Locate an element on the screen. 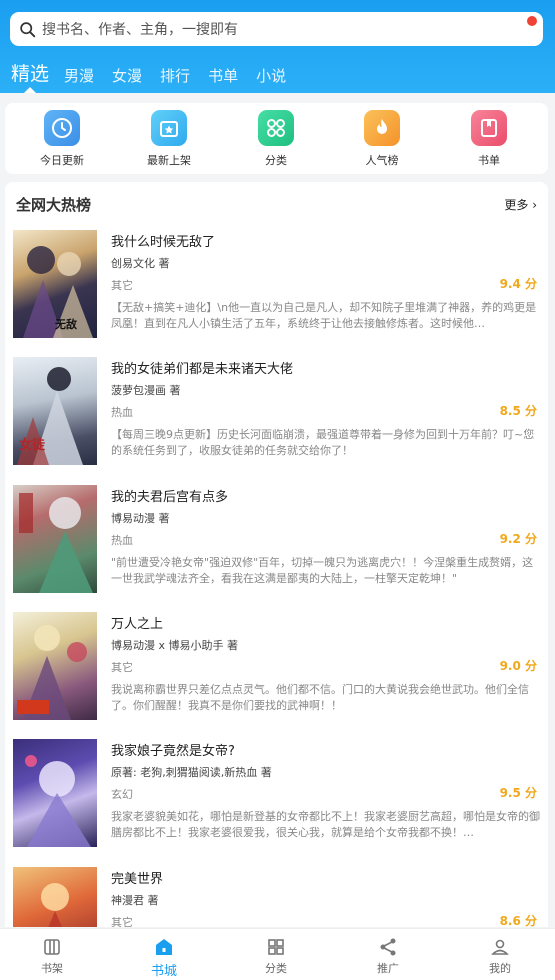  quick-categories: 分类 is located at coordinates (276, 139).